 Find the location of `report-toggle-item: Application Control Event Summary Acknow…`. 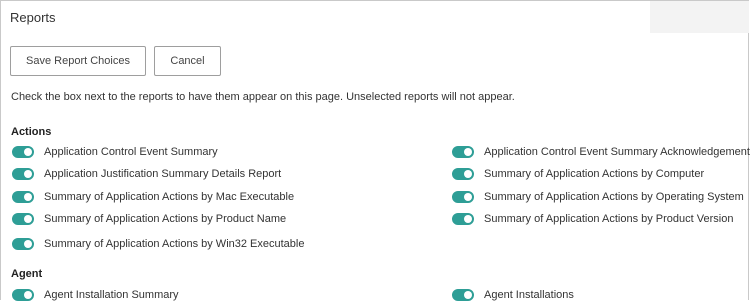

report-toggle-item: Application Control Event Summary Acknow… is located at coordinates (601, 152).